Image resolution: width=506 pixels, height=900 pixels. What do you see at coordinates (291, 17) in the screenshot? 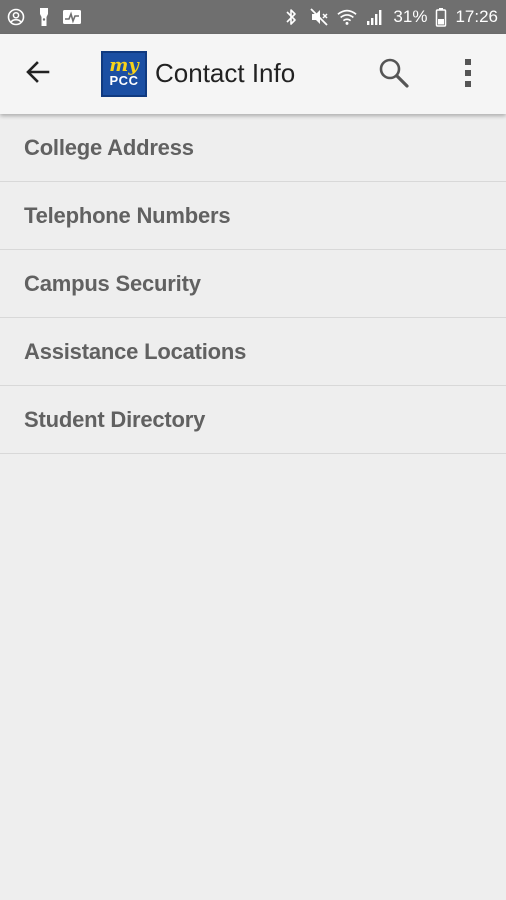
I see `bluetooth-icon` at bounding box center [291, 17].